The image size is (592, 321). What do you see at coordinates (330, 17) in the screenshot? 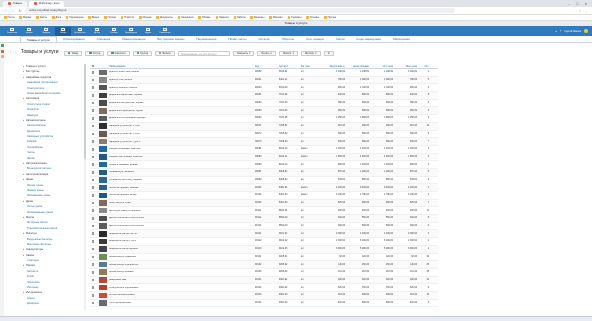
I see `bookmark-item: Прочее` at bounding box center [330, 17].